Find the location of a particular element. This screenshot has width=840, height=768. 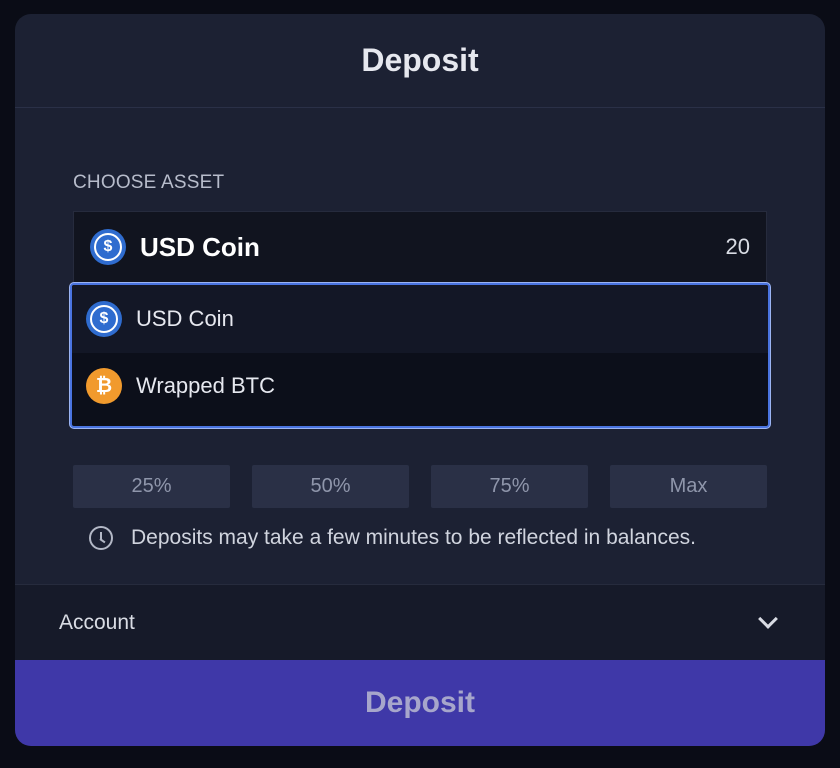

percent-button-row: 25% 50% 75% Max is located at coordinates (420, 486).